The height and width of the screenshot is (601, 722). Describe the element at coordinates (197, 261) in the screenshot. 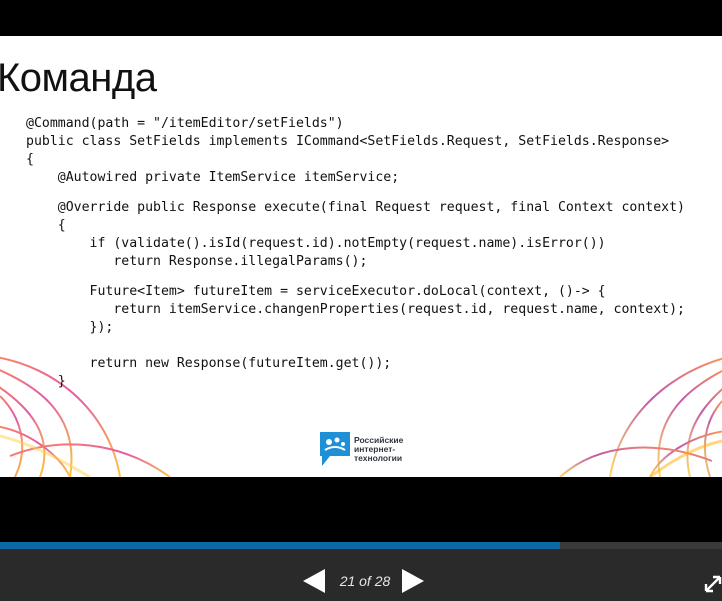

I see `code-line: return Response.illegalParams();` at that location.